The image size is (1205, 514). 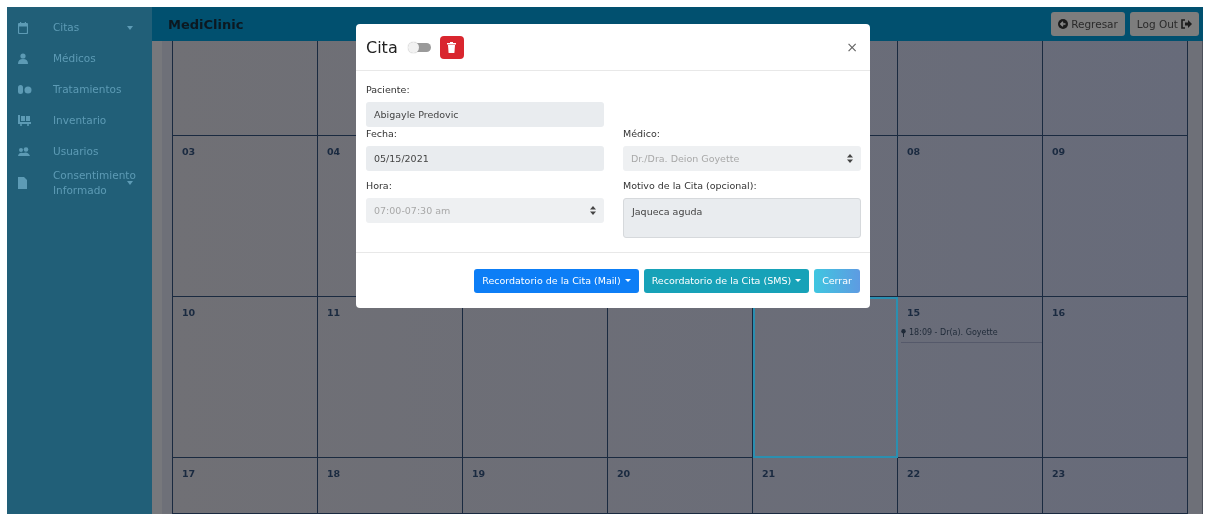 What do you see at coordinates (769, 473) in the screenshot?
I see `day-number: 21` at bounding box center [769, 473].